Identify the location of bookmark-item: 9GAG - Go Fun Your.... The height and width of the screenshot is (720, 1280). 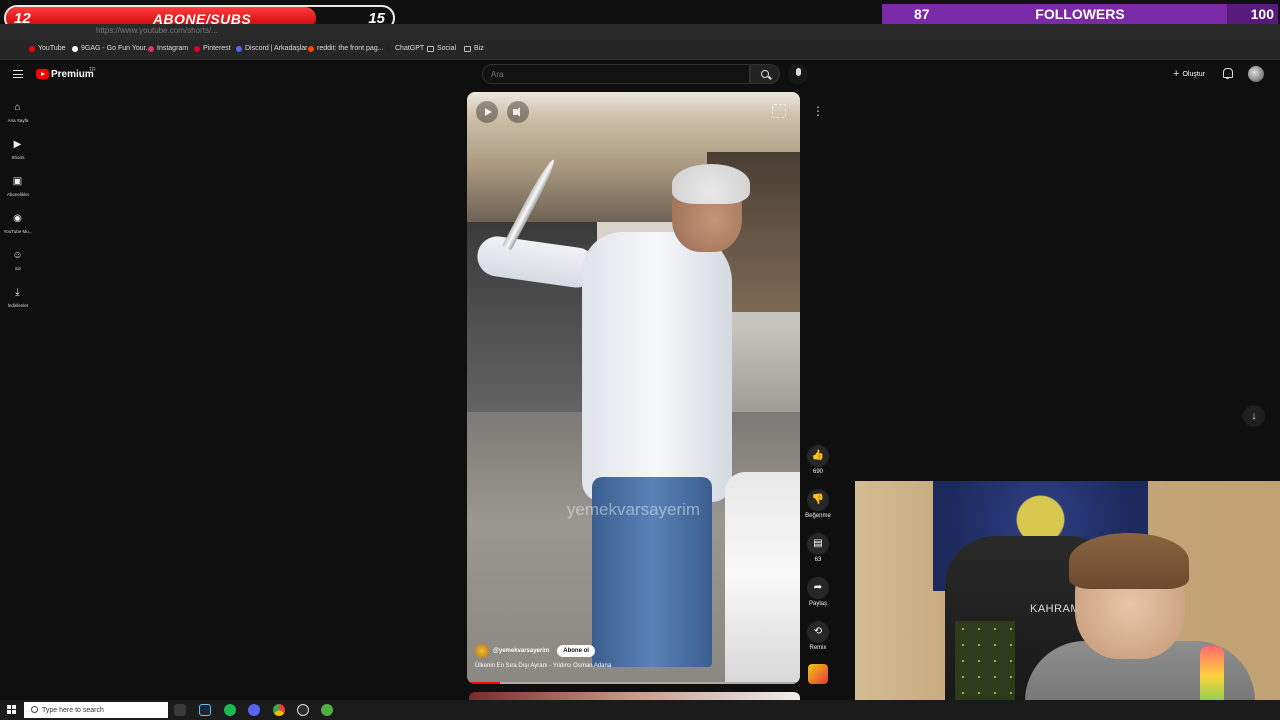
(111, 48).